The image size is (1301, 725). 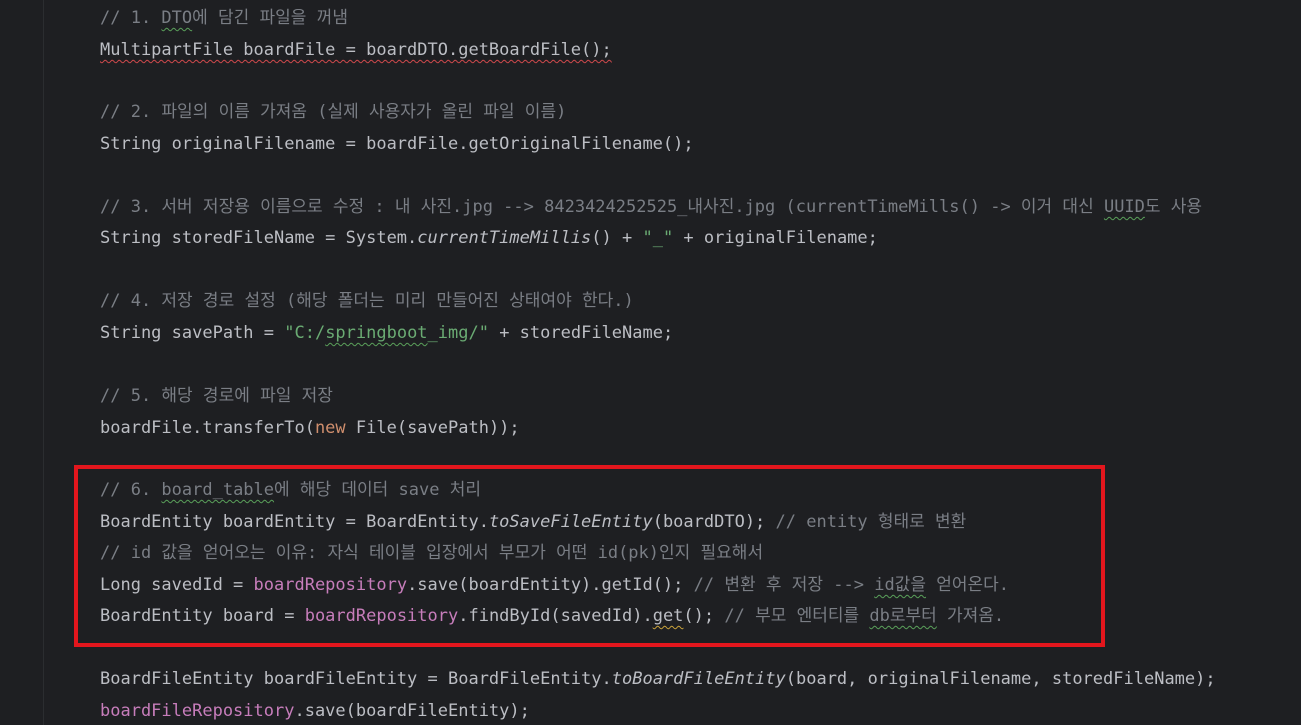 I want to click on code-line-9: // 5. 해당 경로에 파일 저장, so click(x=216, y=396).